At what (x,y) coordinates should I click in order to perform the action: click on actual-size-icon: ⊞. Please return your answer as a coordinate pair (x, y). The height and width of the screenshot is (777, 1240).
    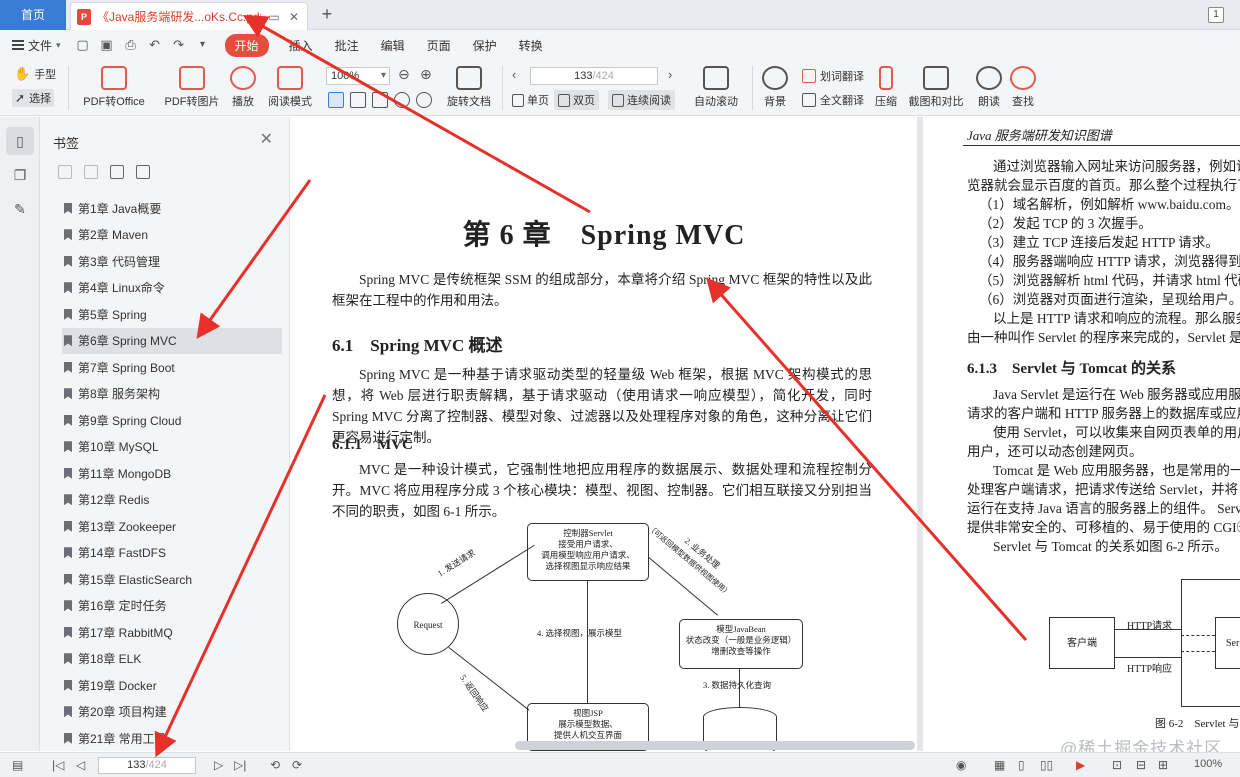
    Looking at the image, I should click on (1163, 765).